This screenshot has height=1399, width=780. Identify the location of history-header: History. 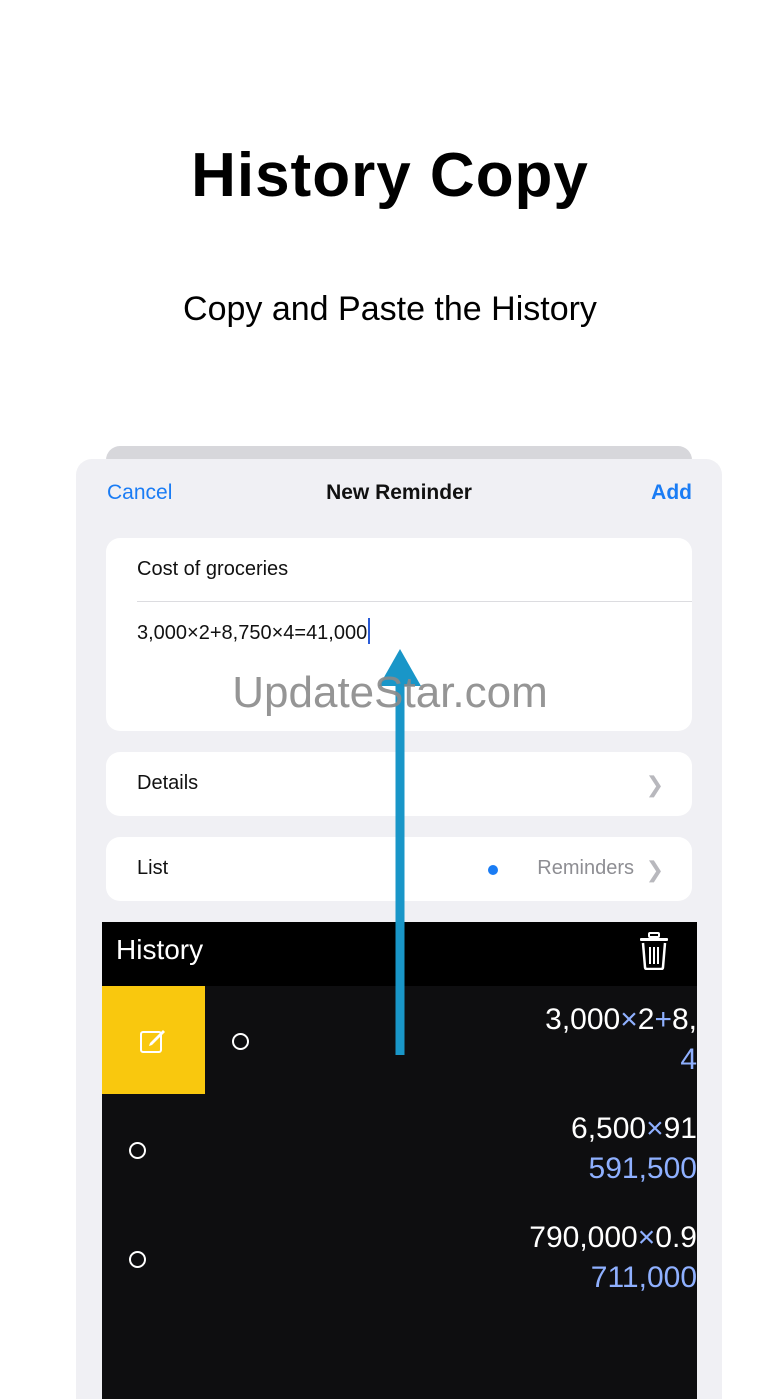
(399, 954).